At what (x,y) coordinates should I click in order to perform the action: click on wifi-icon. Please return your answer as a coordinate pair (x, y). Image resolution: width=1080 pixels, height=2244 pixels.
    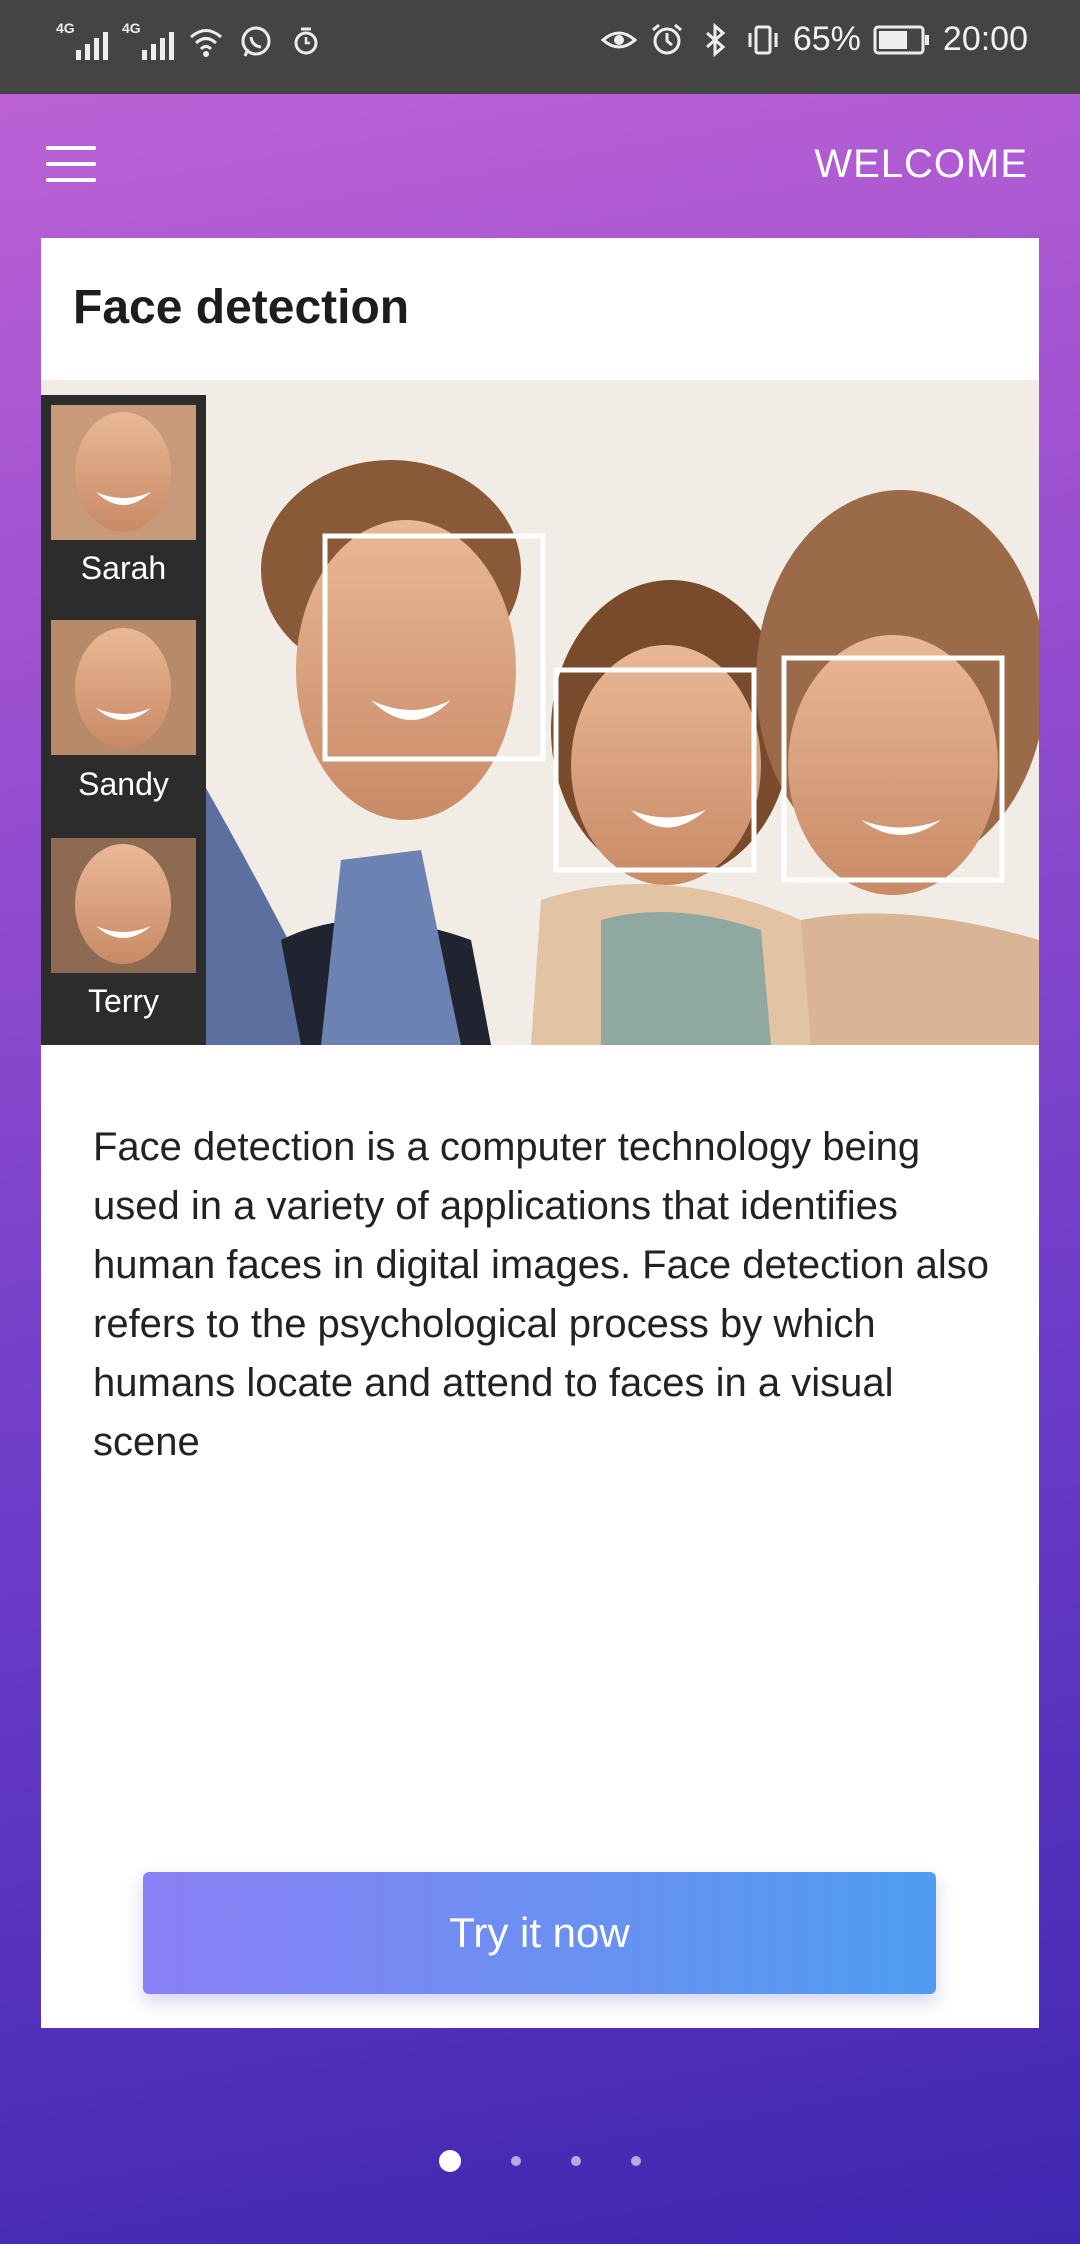
    Looking at the image, I should click on (206, 43).